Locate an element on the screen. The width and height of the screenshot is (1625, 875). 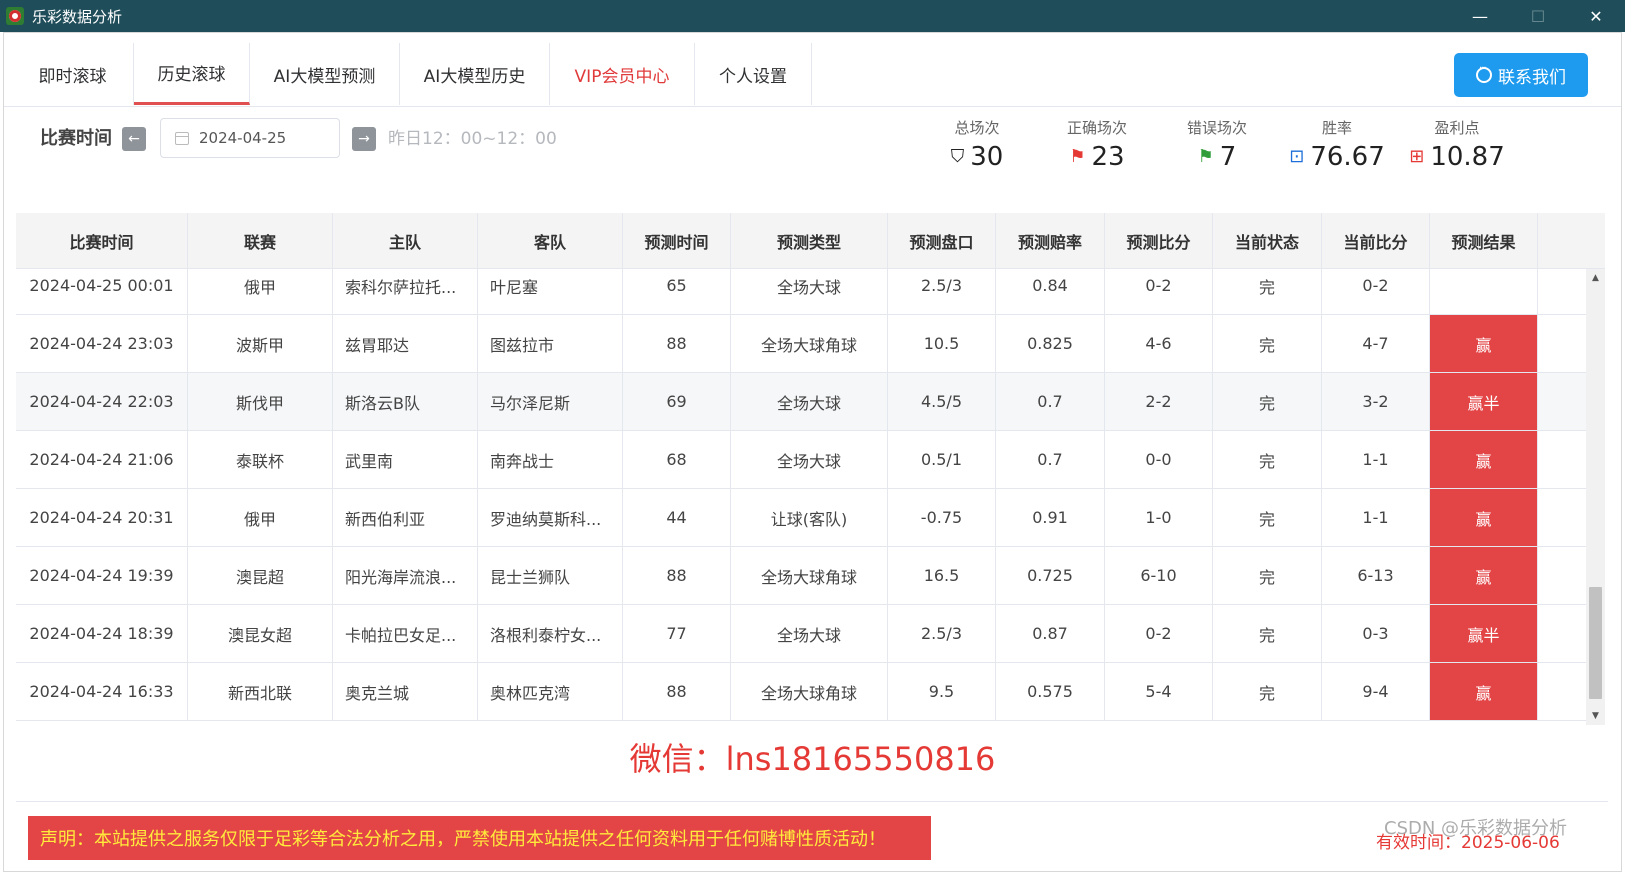
vertical-scrollbar: ▲ ▼ is located at coordinates (1595, 497).